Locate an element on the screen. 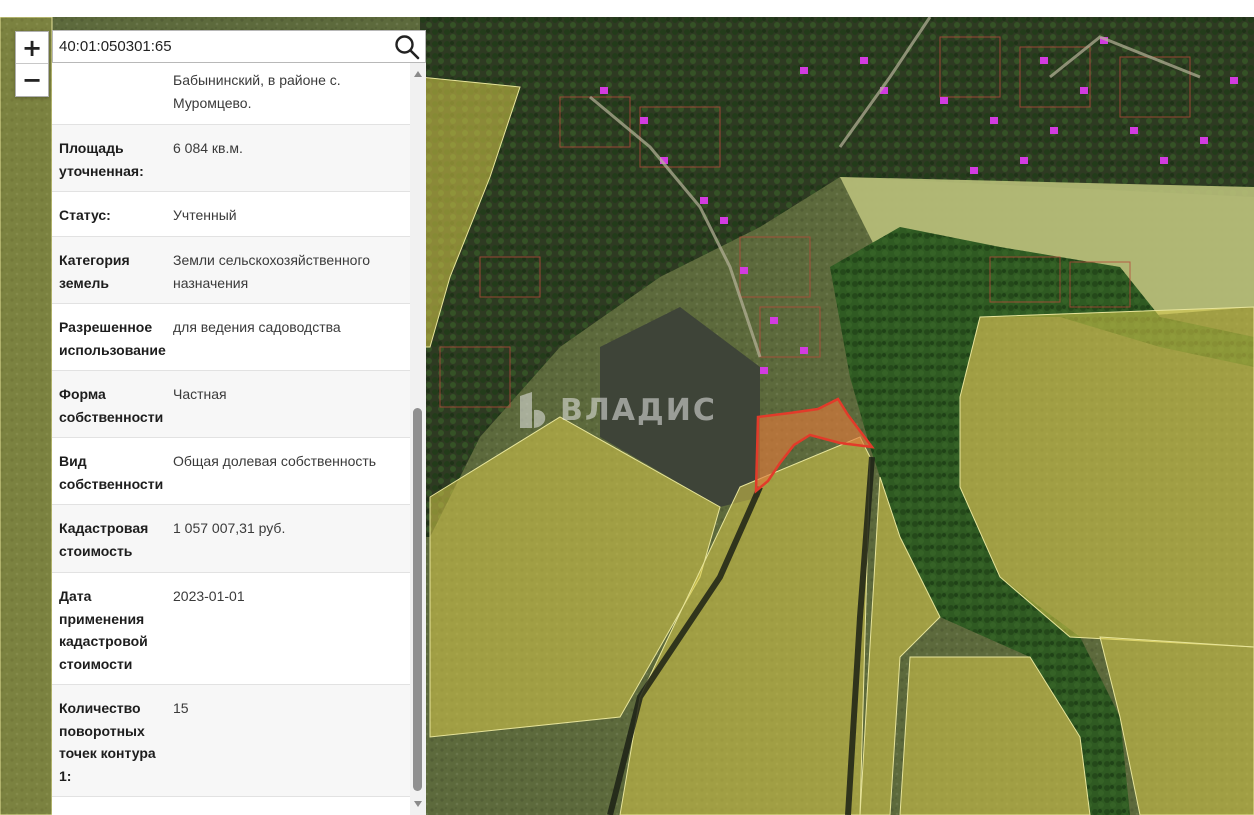 The image size is (1254, 815). attr-value: Земли сельскохозяйственного назначения is located at coordinates (272, 271).